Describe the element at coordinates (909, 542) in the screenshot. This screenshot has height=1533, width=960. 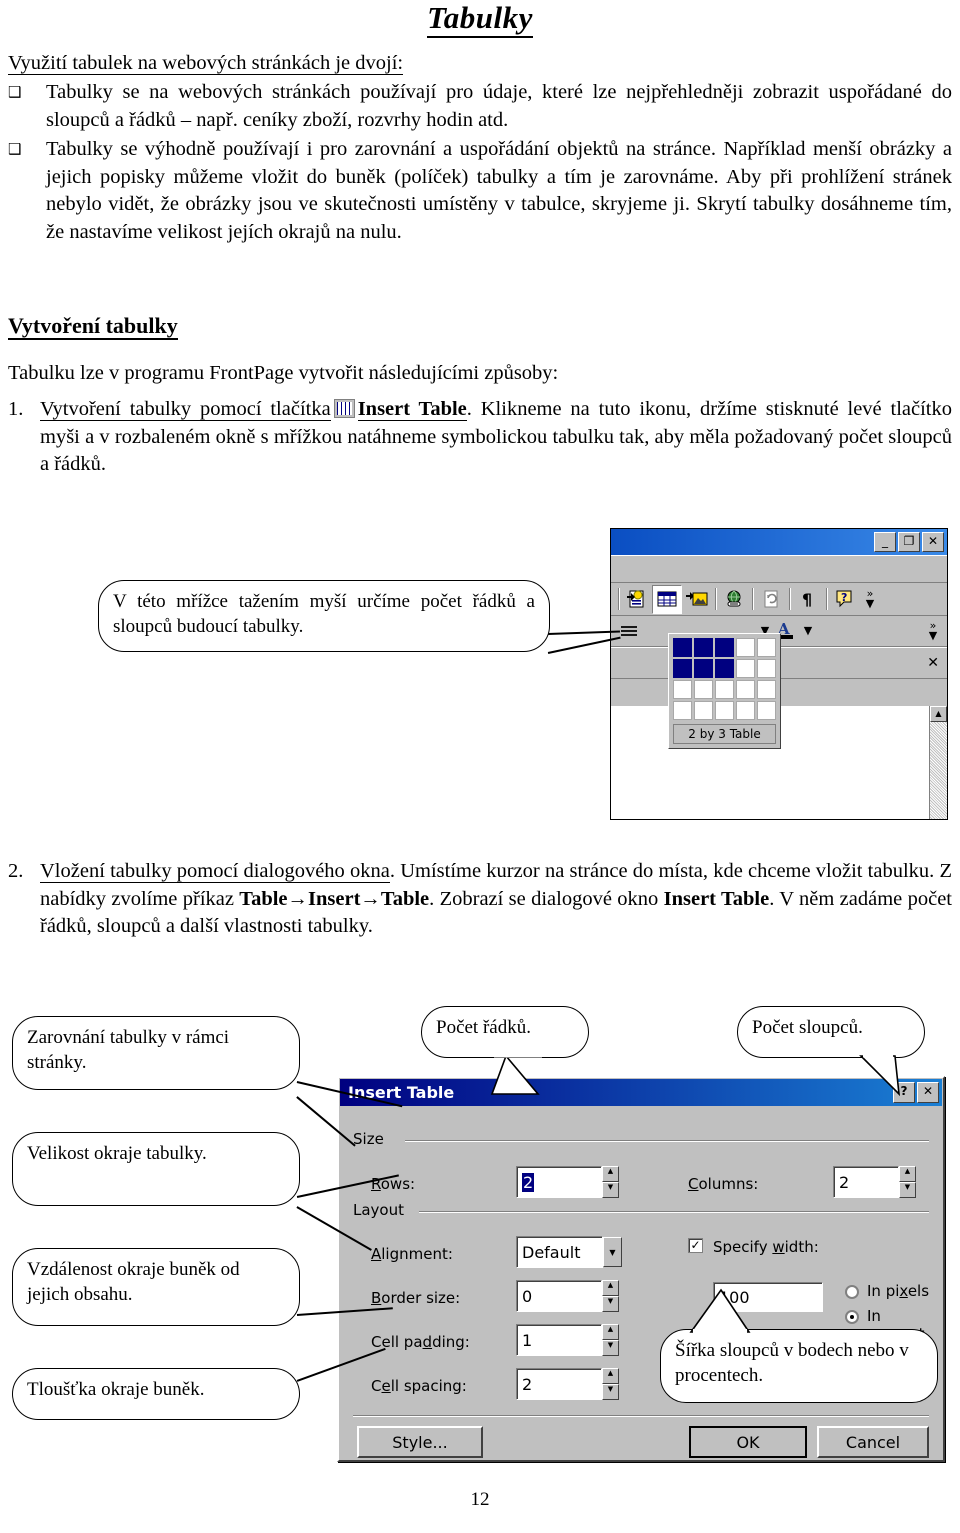
I see `maximize-icon: ❐` at that location.